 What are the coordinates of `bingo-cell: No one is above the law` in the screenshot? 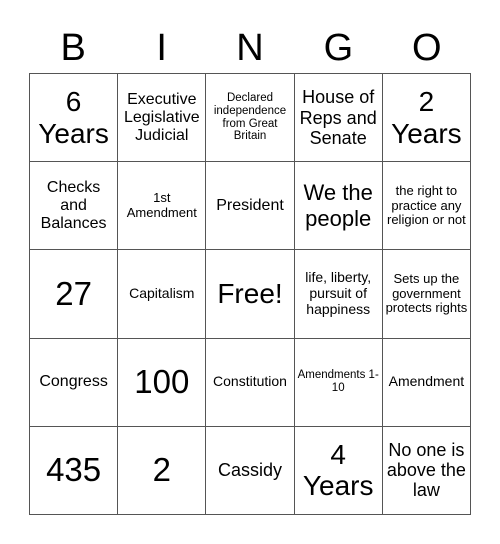 It's located at (426, 470).